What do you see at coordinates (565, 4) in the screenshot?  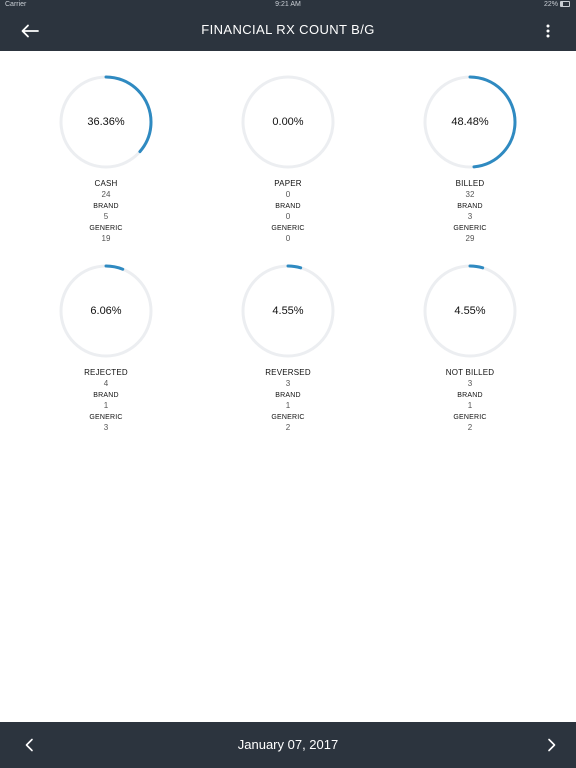 I see `battery-icon` at bounding box center [565, 4].